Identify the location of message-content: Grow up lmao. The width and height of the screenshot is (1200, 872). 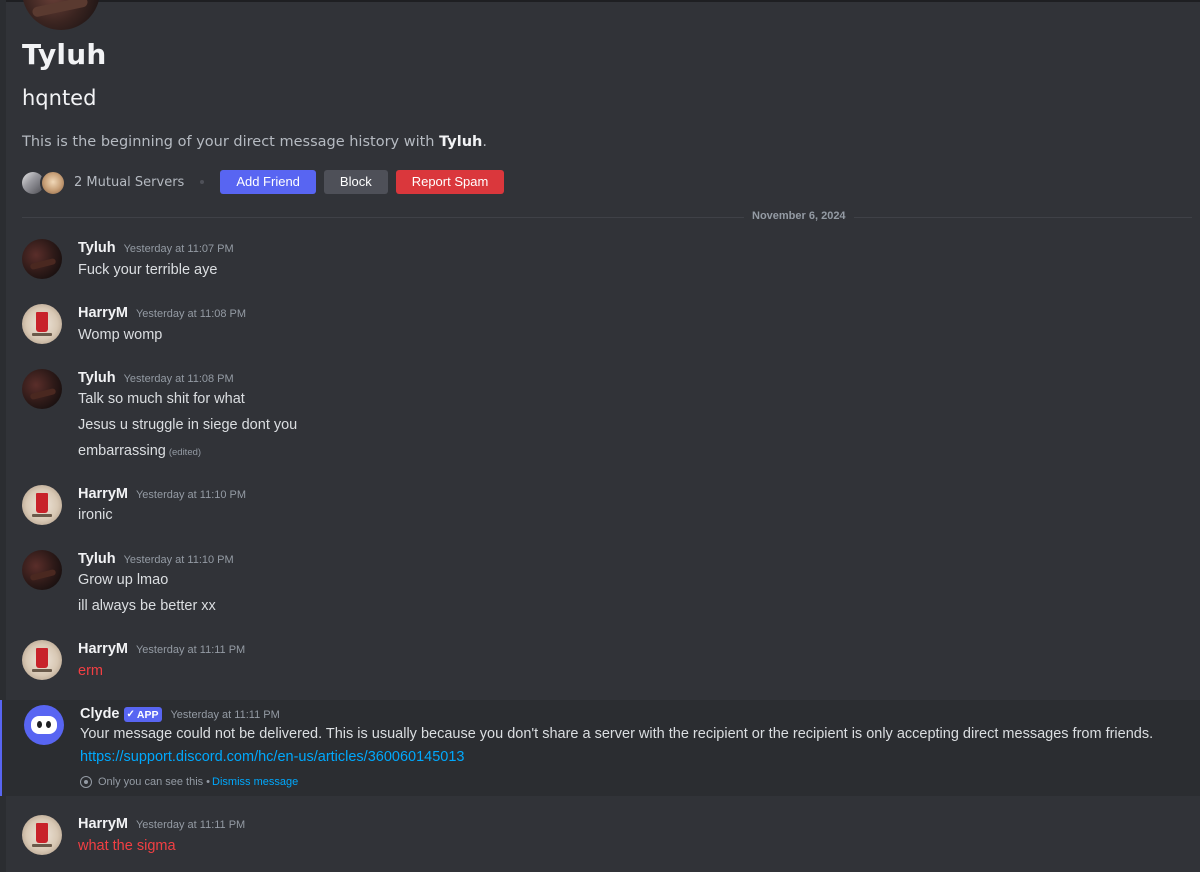
(123, 580).